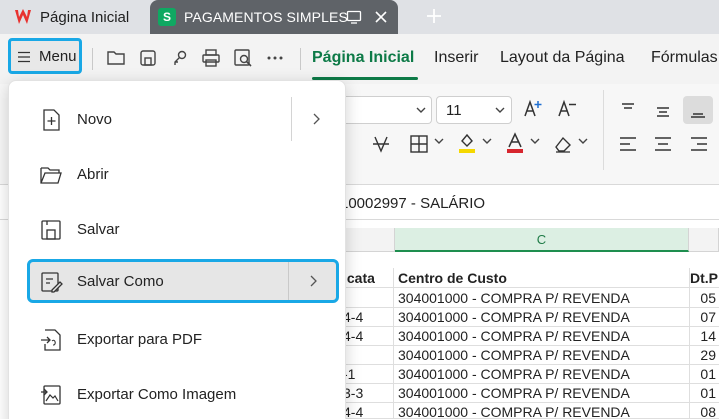 The image size is (719, 419). Describe the element at coordinates (98, 229) in the screenshot. I see `menu-item-label: Salvar` at that location.